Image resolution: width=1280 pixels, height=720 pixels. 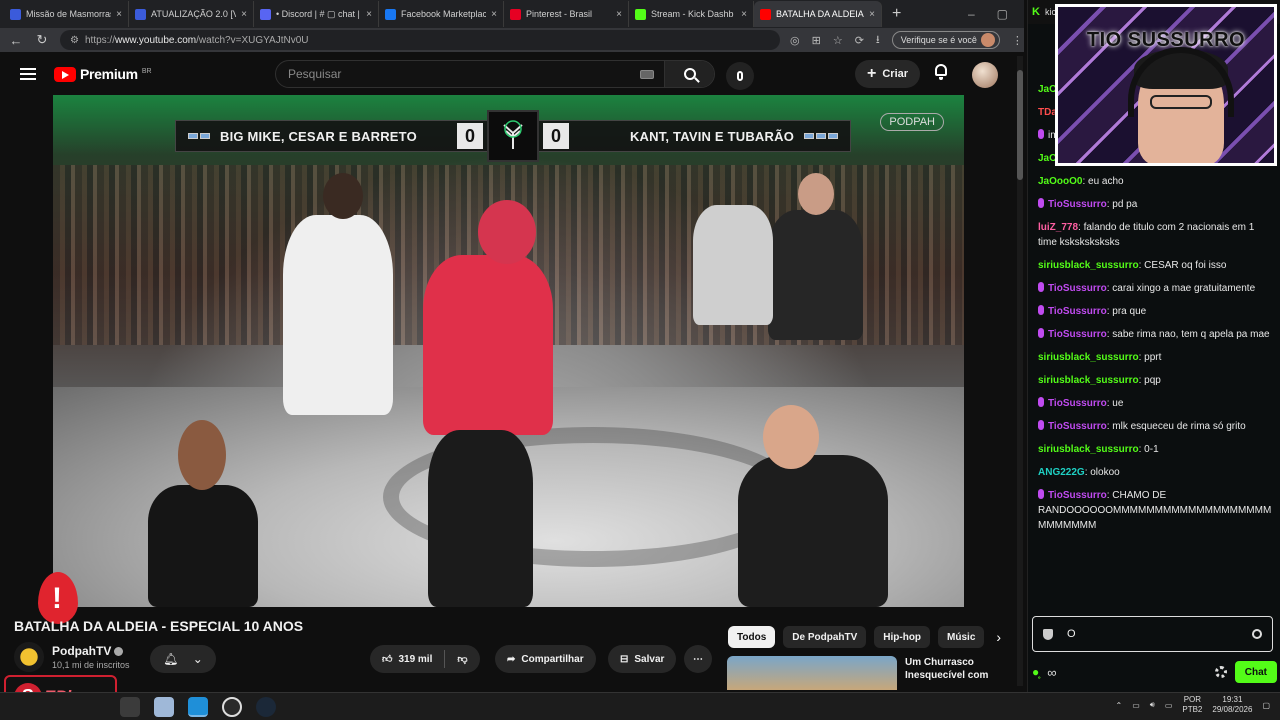 I want to click on clock: 19:31 29/08/2026, so click(x=1232, y=705).